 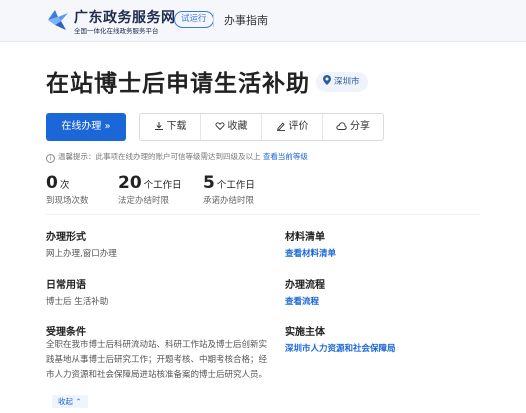 I want to click on site-header: 广东政务服务网 全国一体化在线政务服务平台 试运行 办事指南, so click(x=263, y=21).